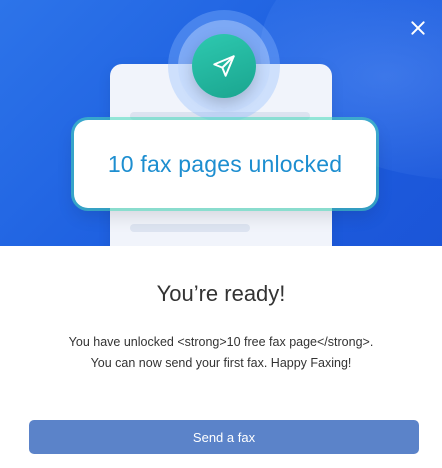  I want to click on dialog-title: You’re ready!, so click(221, 293).